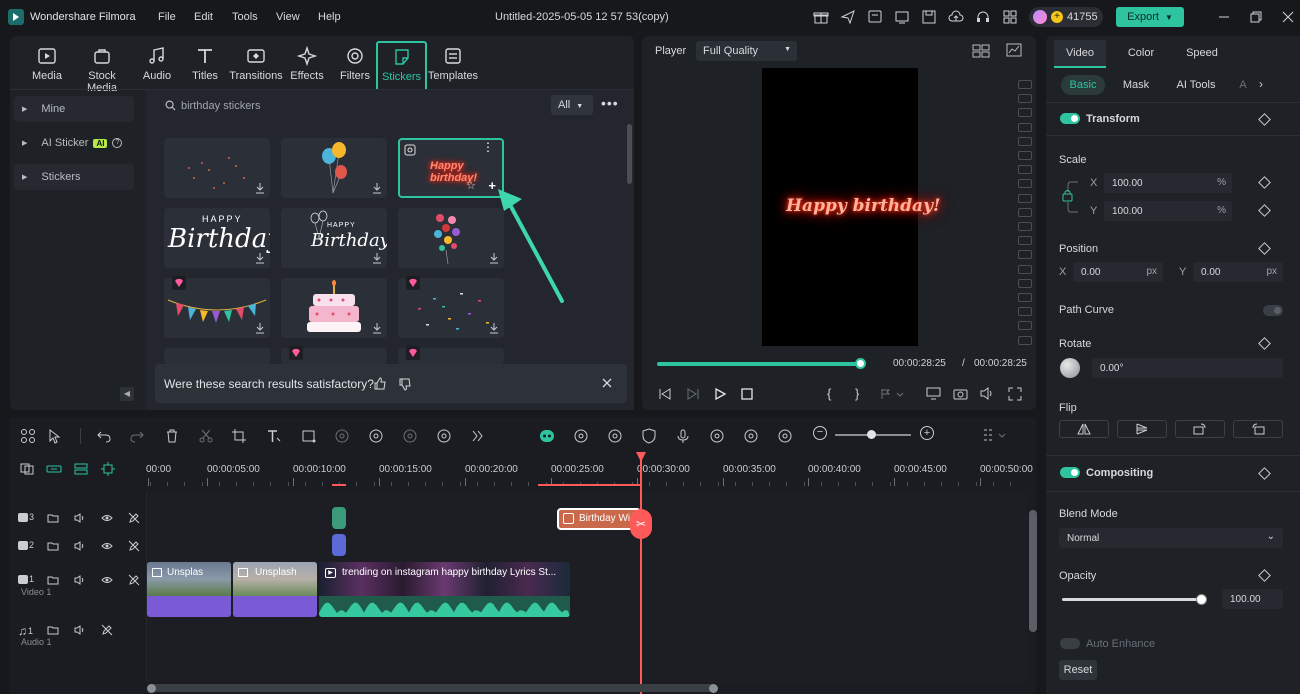 Image resolution: width=1300 pixels, height=694 pixels. Describe the element at coordinates (665, 394) in the screenshot. I see `previous-frame-icon` at that location.